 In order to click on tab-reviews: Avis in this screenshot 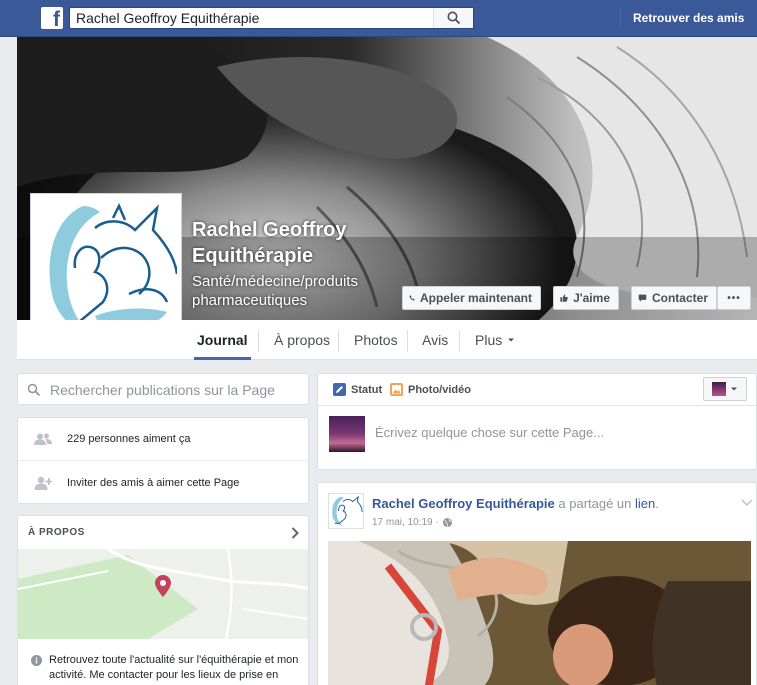, I will do `click(435, 340)`.